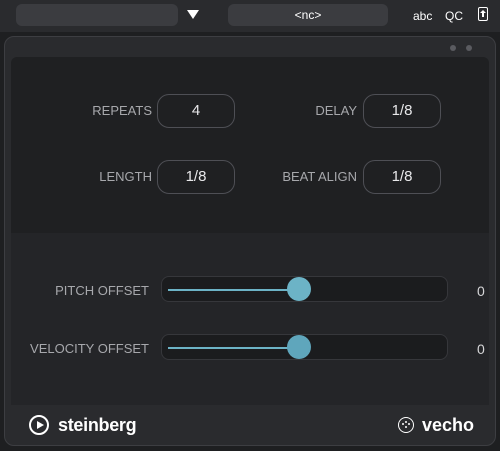 The width and height of the screenshot is (500, 451). I want to click on repeats-field: 4, so click(196, 111).